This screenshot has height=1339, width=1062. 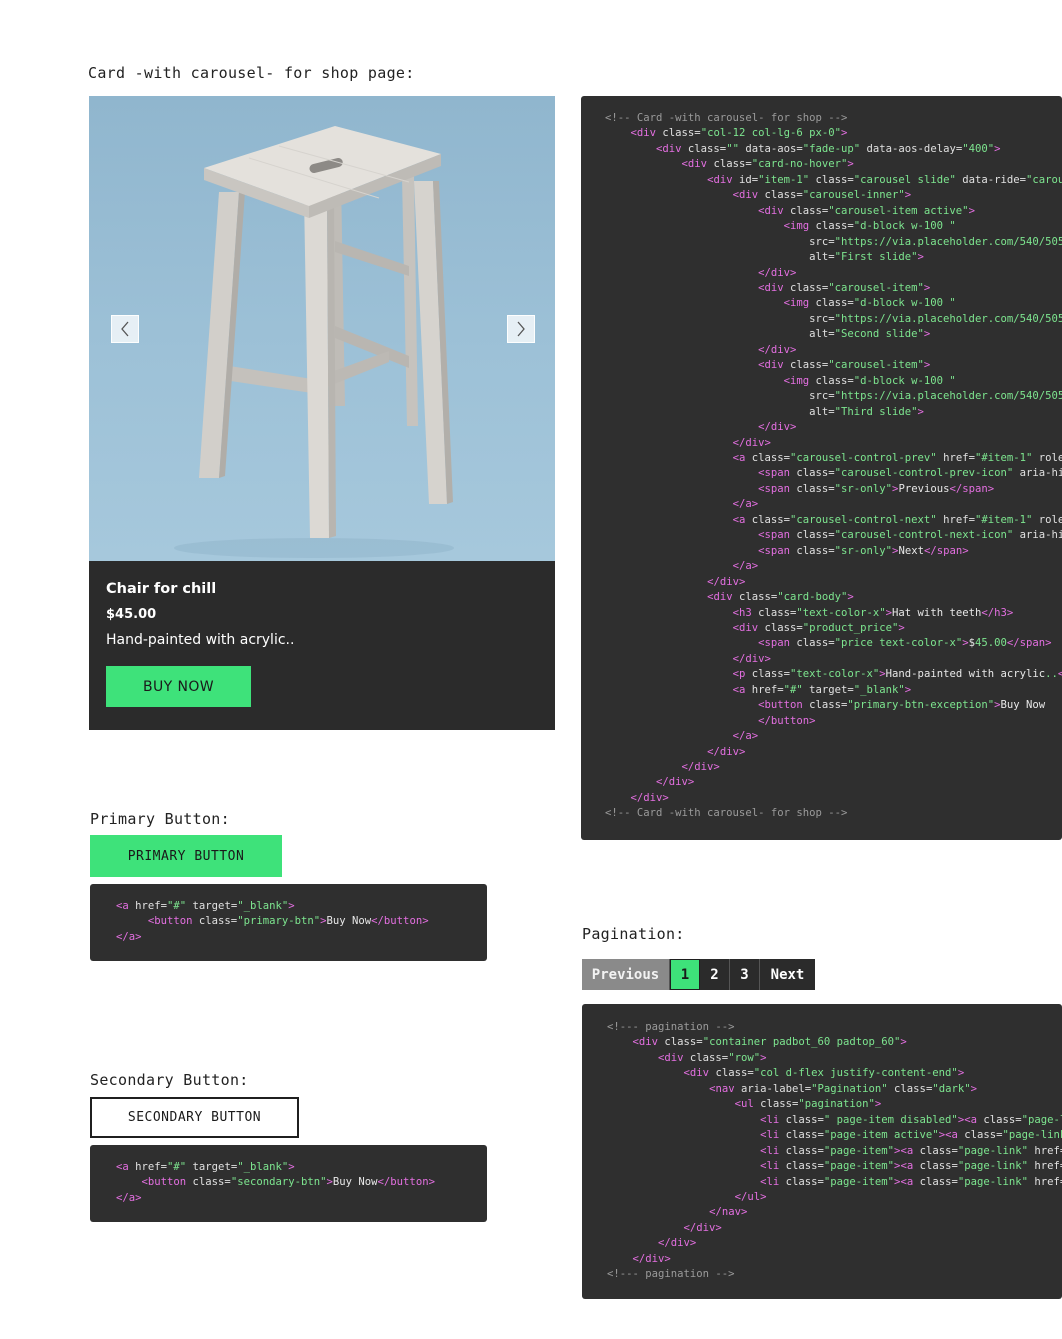 I want to click on code-line: </nav>, so click(x=728, y=1212).